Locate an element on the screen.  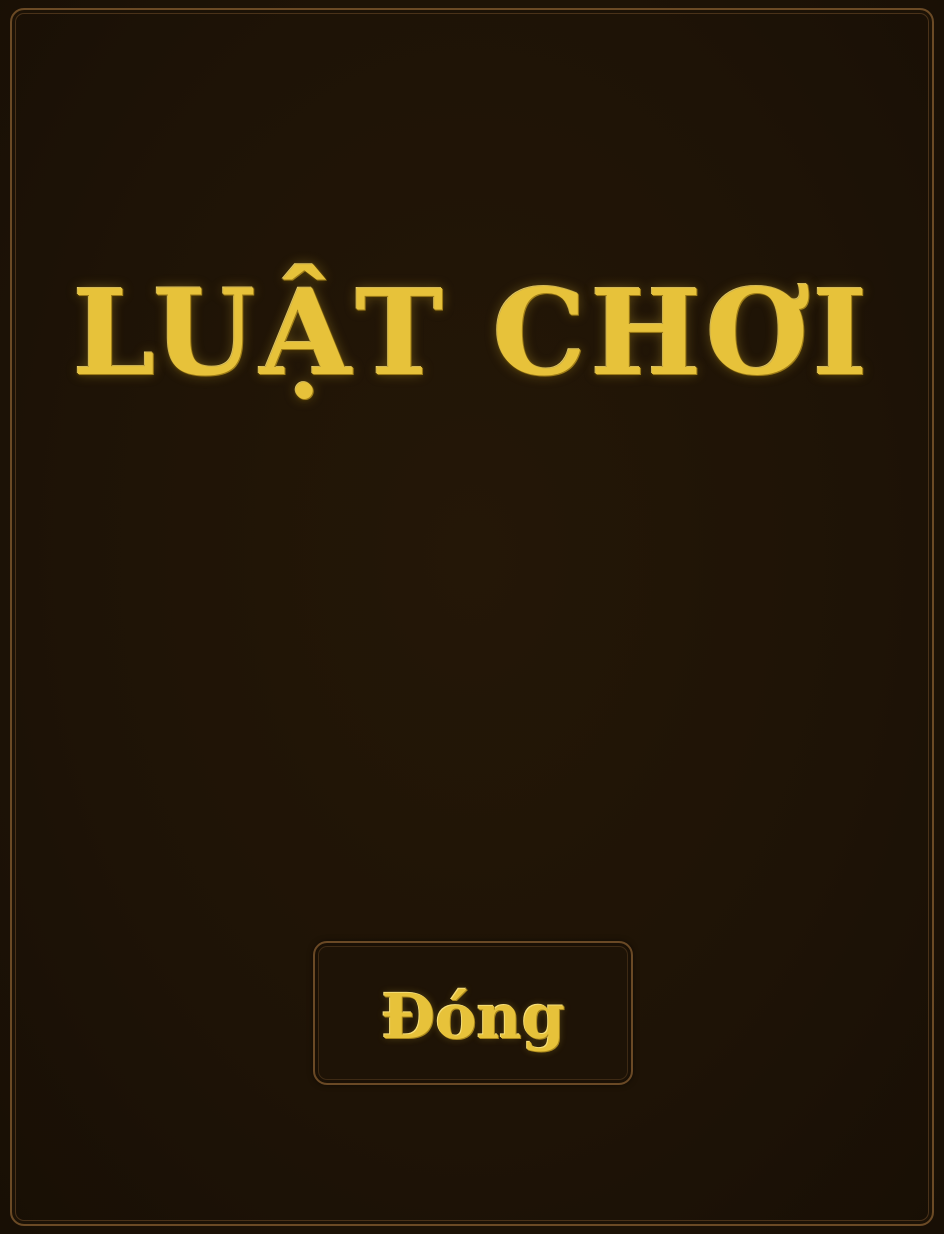
close-button-label: Đóng is located at coordinates (473, 1016).